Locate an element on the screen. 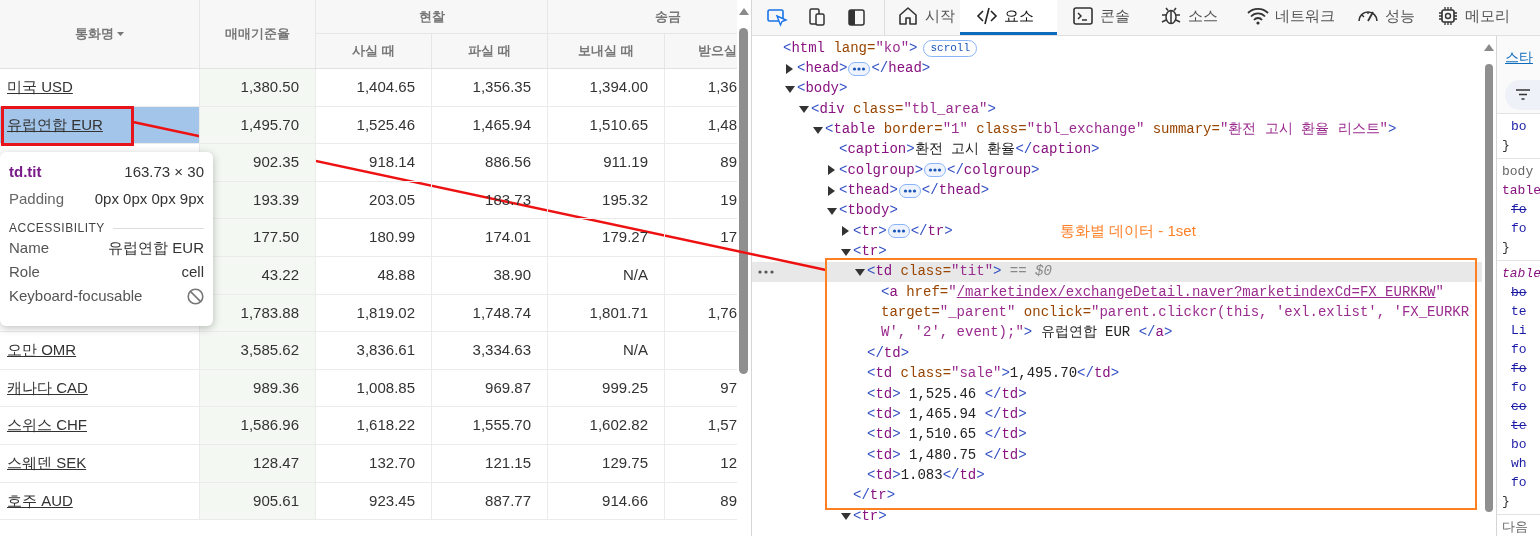 This screenshot has width=1540, height=536. tree-row: <td> 1,525.46 </td> is located at coordinates (889, 394).